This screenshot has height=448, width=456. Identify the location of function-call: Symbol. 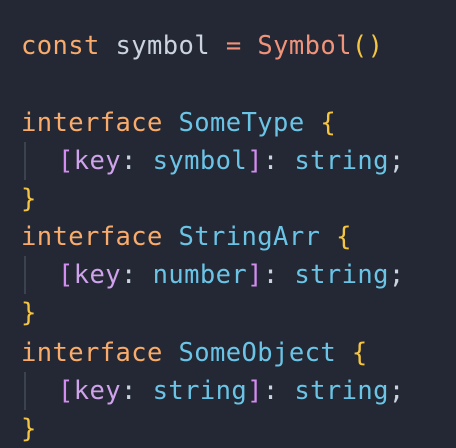
(304, 46).